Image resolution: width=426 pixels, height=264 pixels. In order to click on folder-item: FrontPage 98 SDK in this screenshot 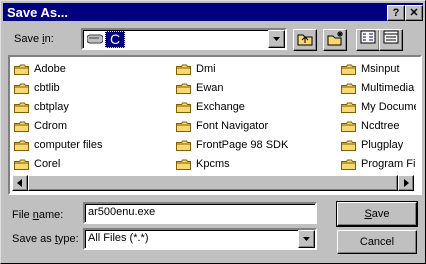, I will do `click(251, 145)`.